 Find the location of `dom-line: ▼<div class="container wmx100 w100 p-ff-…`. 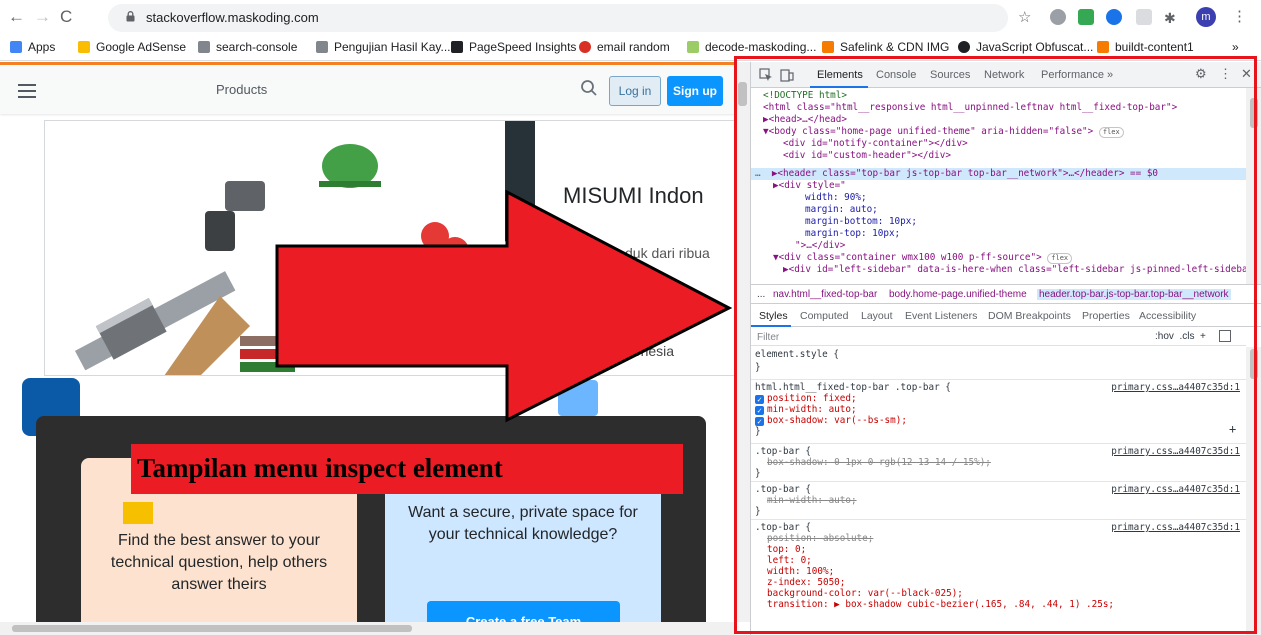

dom-line: ▼<div class="container wmx100 w100 p-ff-… is located at coordinates (923, 258).